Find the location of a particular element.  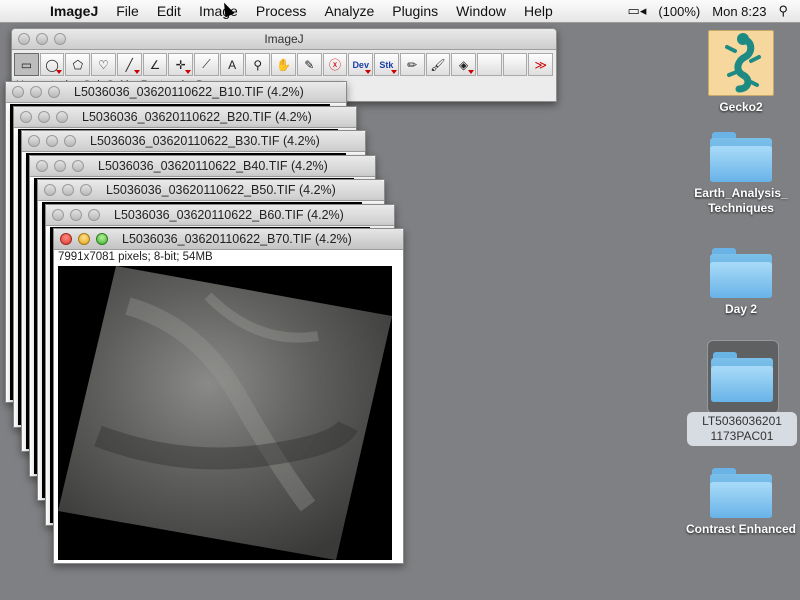

image-window-titlebar: L5036036_03620110622_B50.TIF (4.2%) is located at coordinates (211, 190).